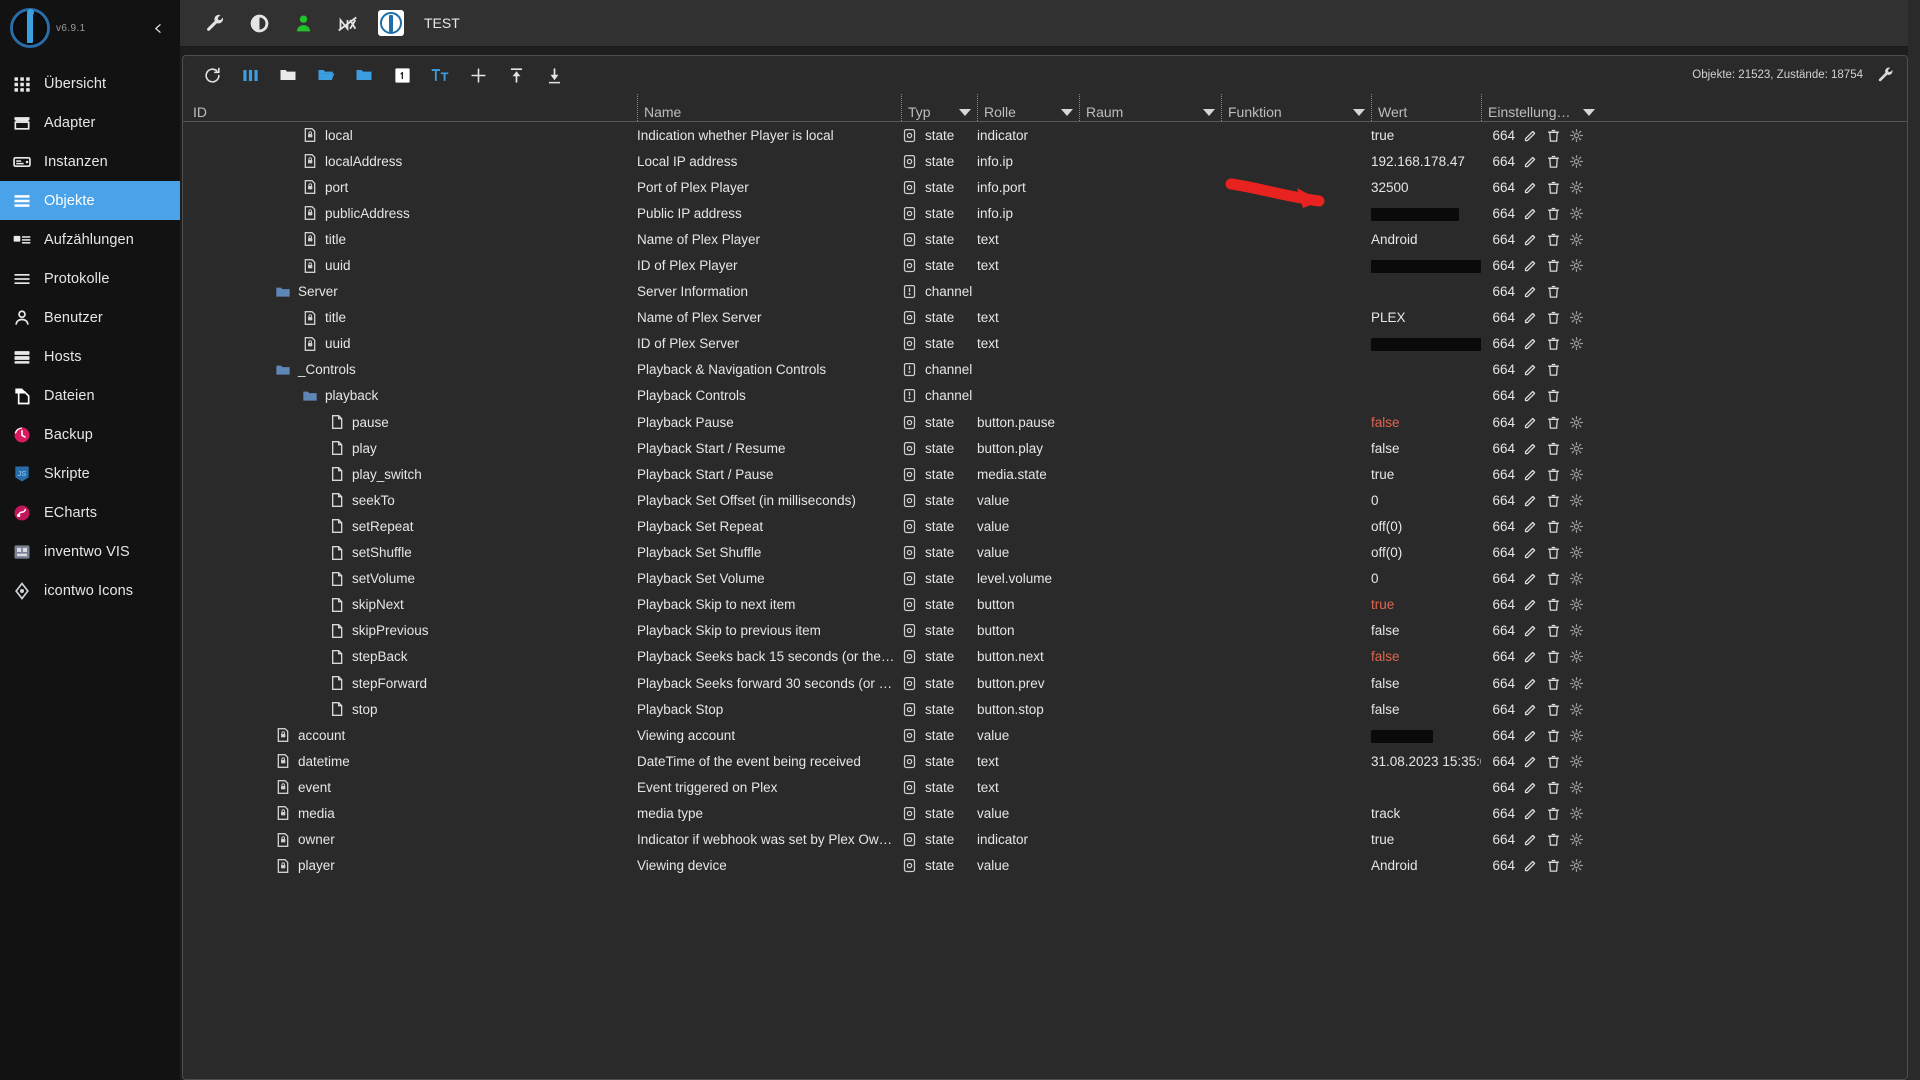 This screenshot has width=1920, height=1080. What do you see at coordinates (90, 551) in the screenshot?
I see `sidebar-item-inventwo-vis: inventwo VIS` at bounding box center [90, 551].